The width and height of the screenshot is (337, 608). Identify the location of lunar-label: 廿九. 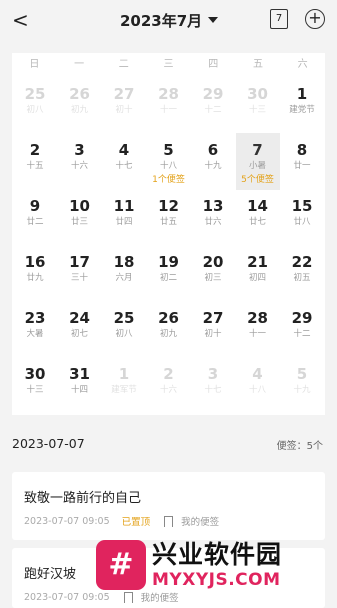
(35, 278).